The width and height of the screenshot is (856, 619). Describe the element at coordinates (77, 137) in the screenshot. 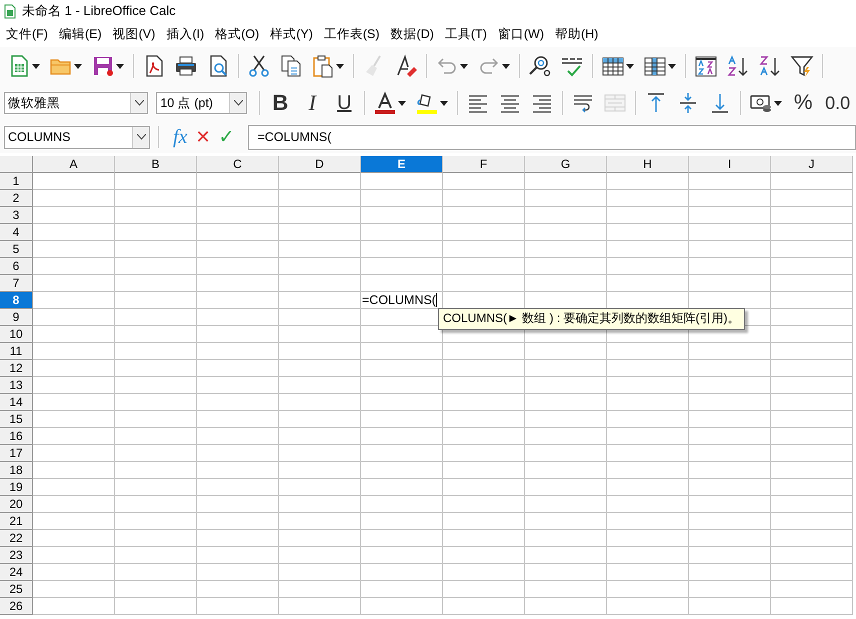

I see `name-box: COLUMNS` at that location.